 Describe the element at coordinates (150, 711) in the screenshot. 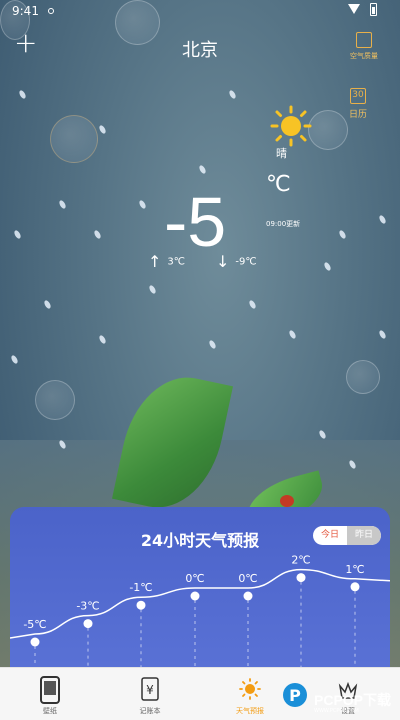

I see `nav-label: 记账本` at that location.